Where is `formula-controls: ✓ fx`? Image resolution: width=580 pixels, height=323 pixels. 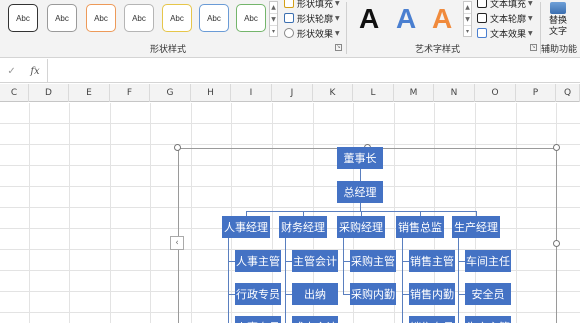
formula-controls: ✓ fx is located at coordinates (24, 71).